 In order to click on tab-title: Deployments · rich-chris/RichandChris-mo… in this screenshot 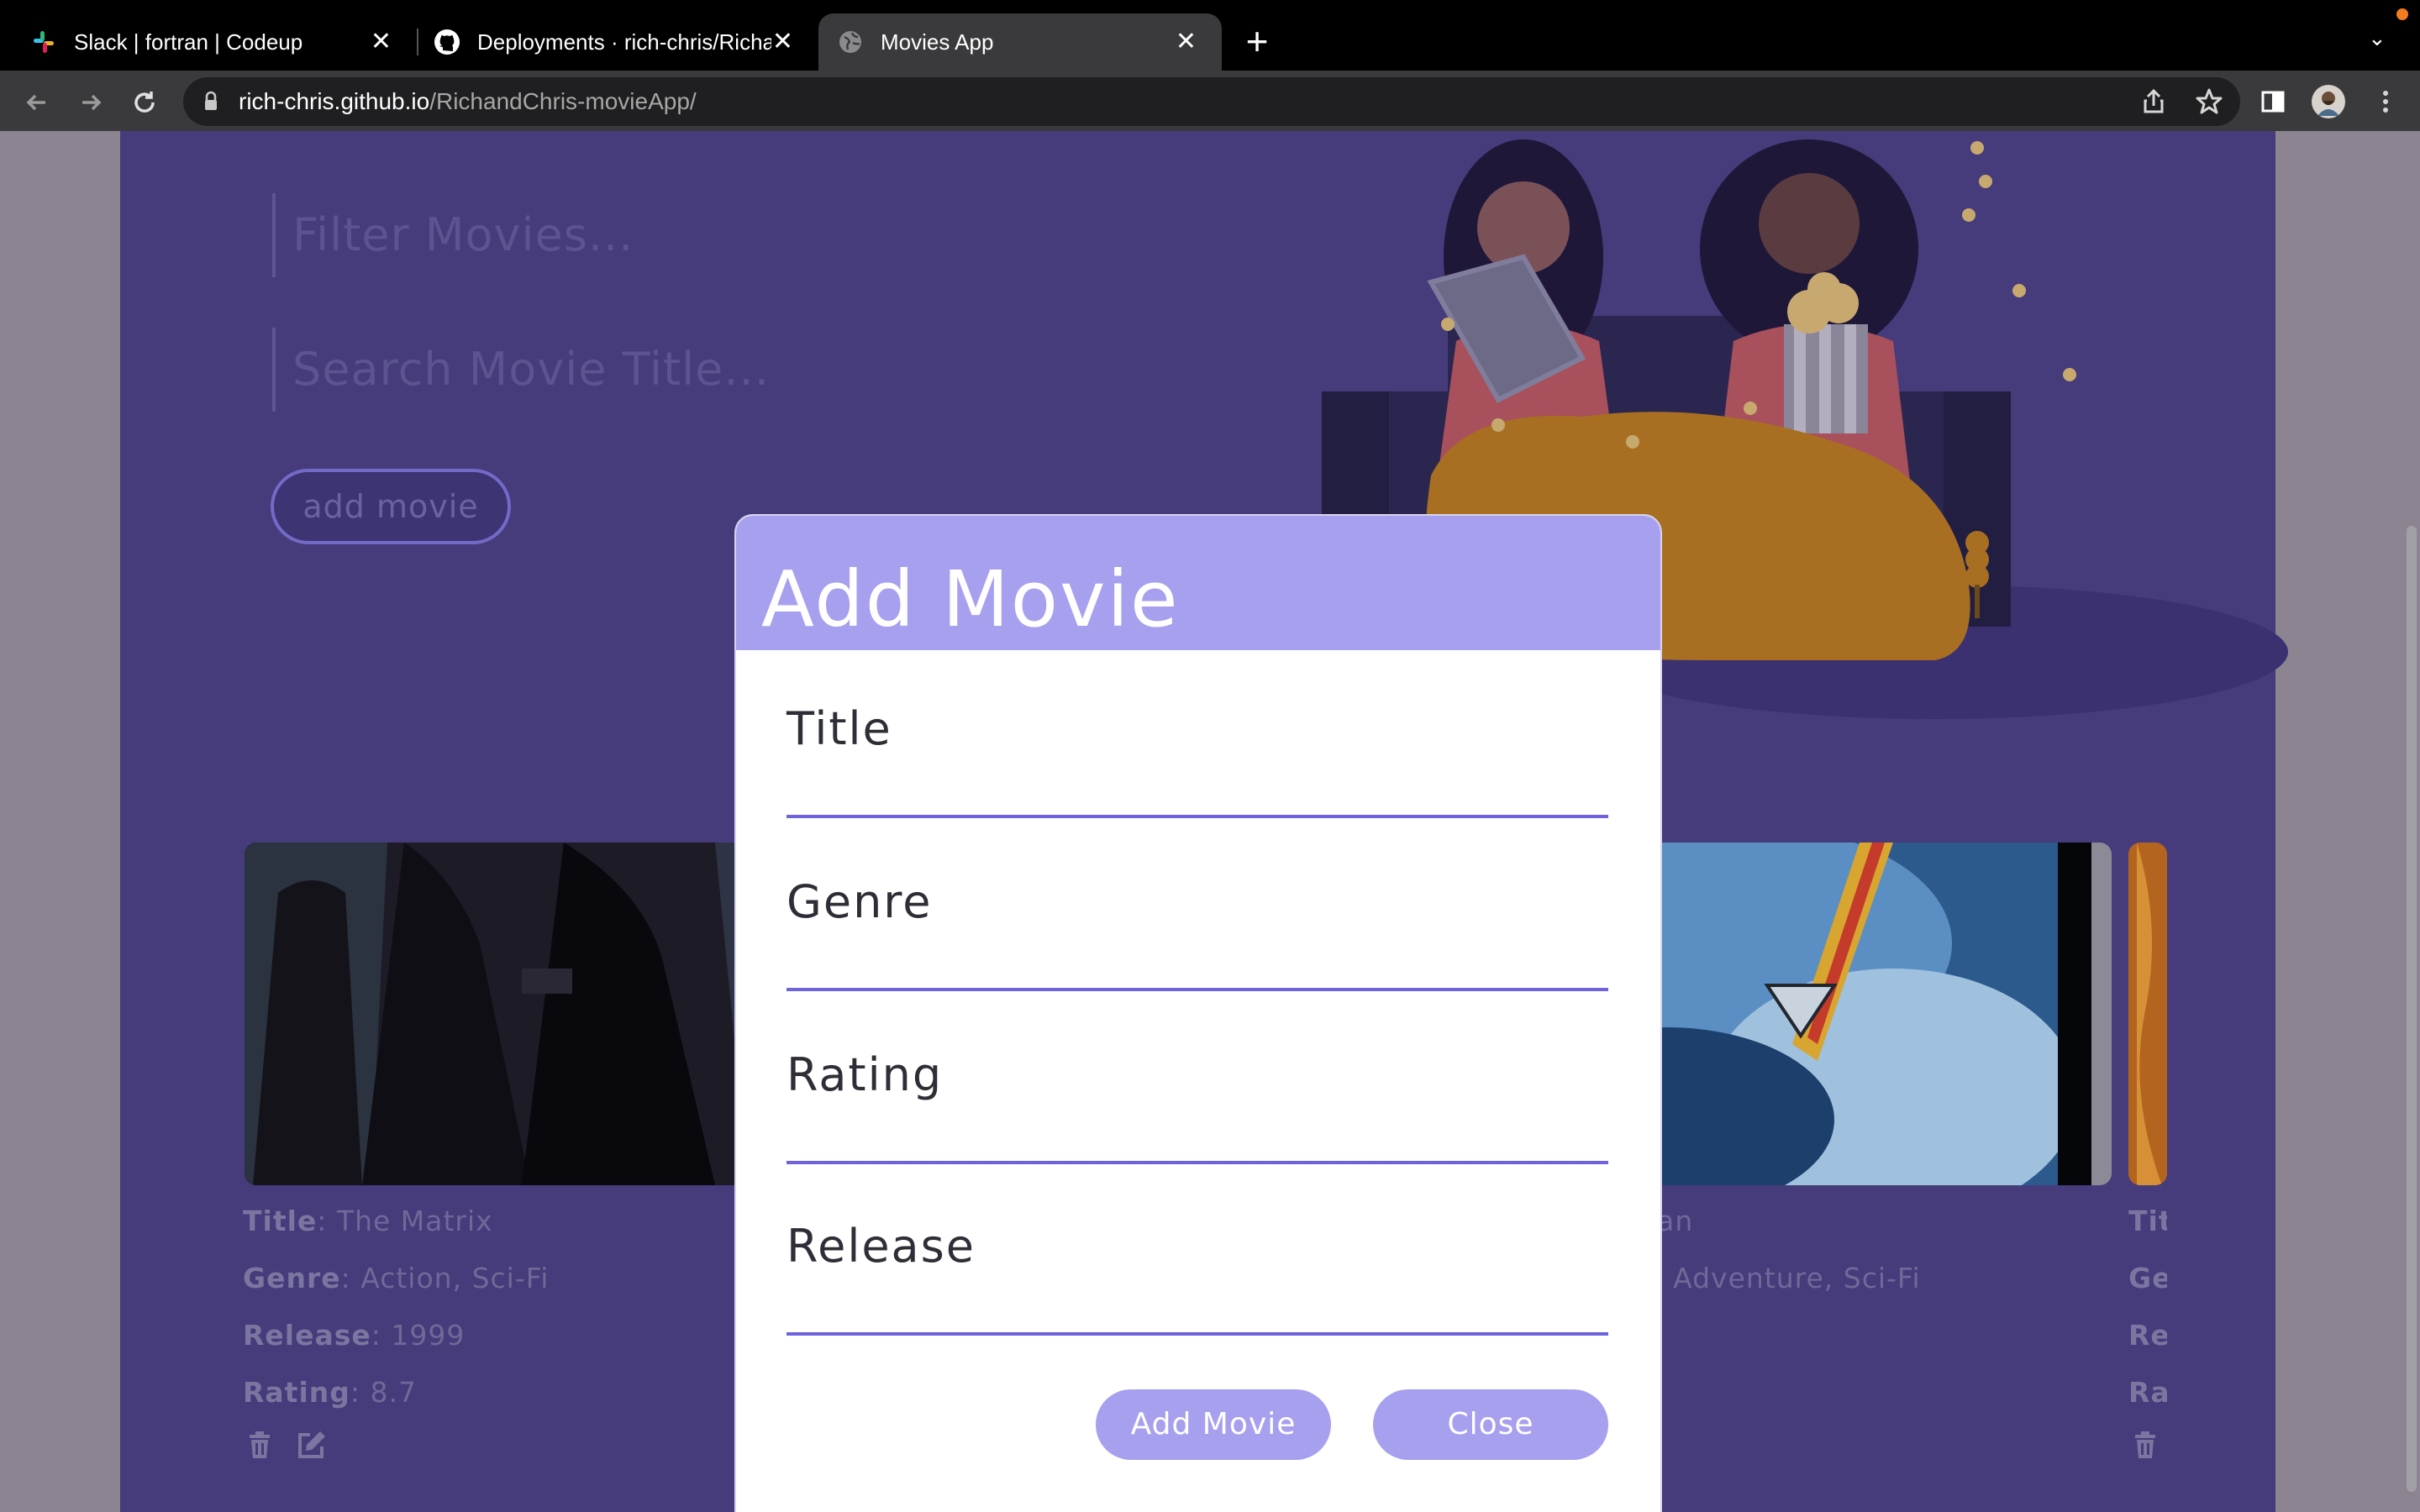, I will do `click(624, 42)`.